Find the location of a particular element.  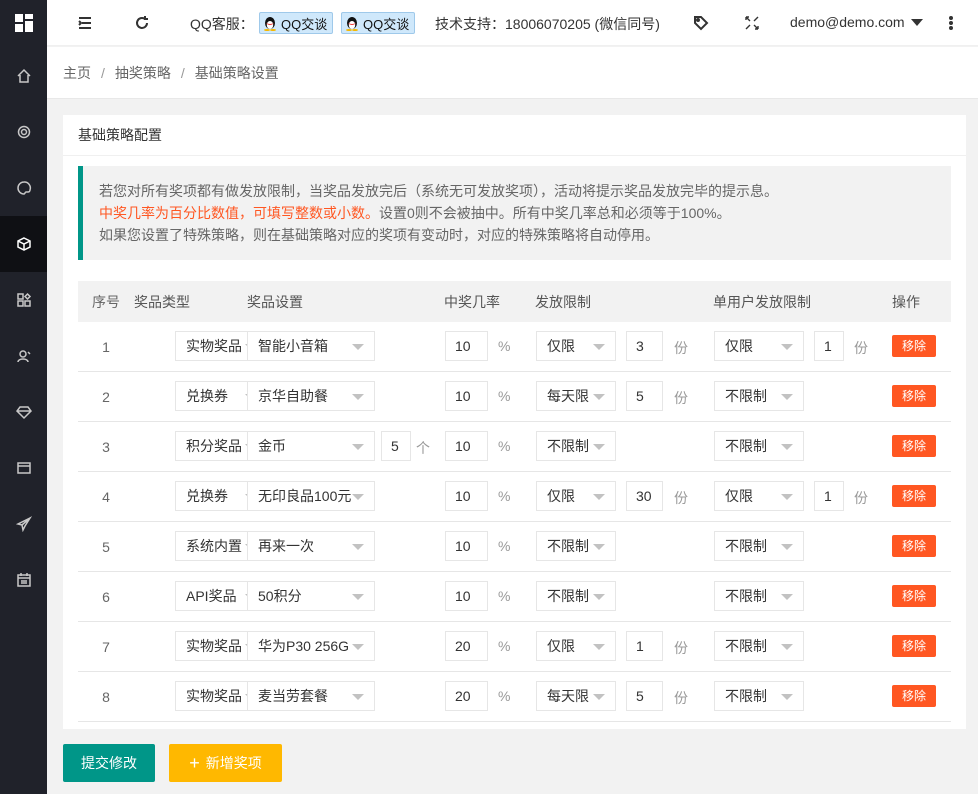

send-icon is located at coordinates (23, 524).